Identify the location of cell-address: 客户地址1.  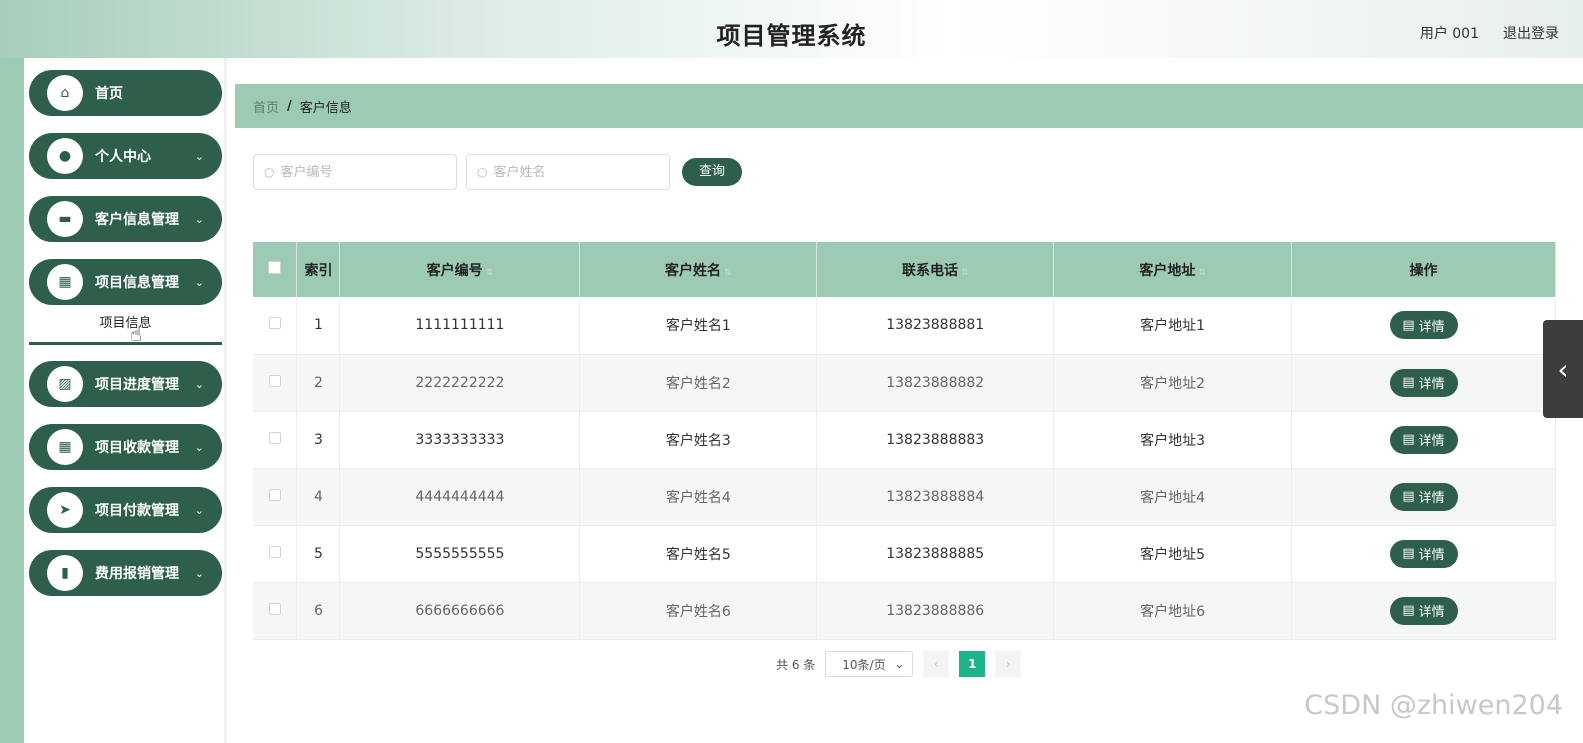
(1173, 326).